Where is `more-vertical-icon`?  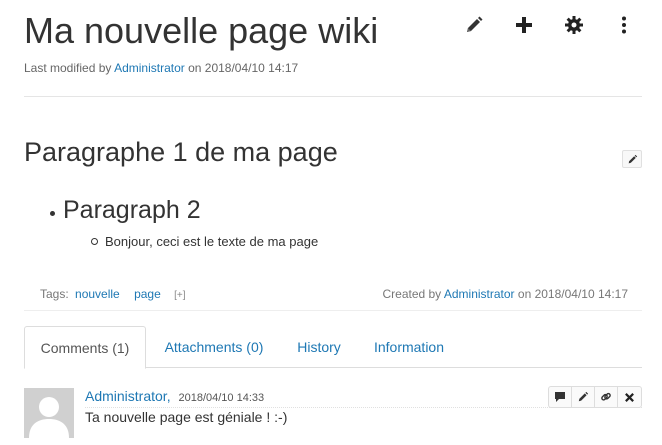
more-vertical-icon is located at coordinates (624, 25).